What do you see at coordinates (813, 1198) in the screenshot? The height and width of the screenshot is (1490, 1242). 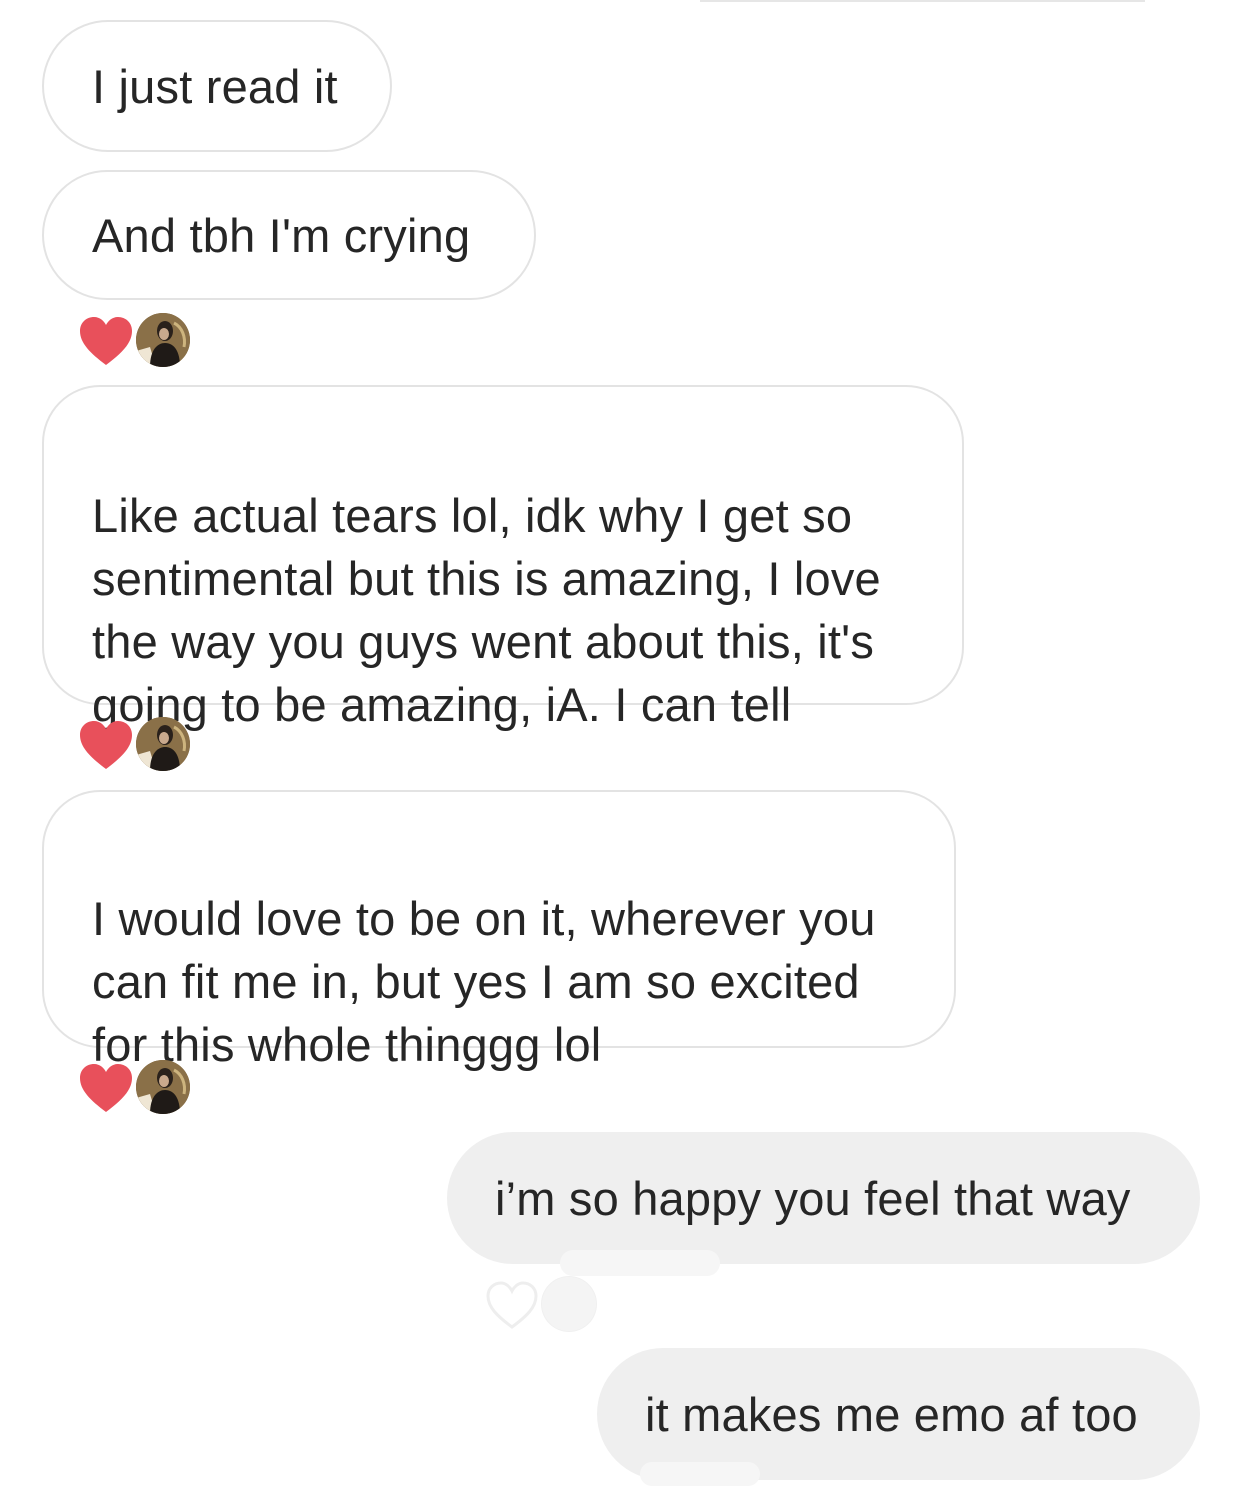 I see `message-text: i’m so happy you feel that way` at bounding box center [813, 1198].